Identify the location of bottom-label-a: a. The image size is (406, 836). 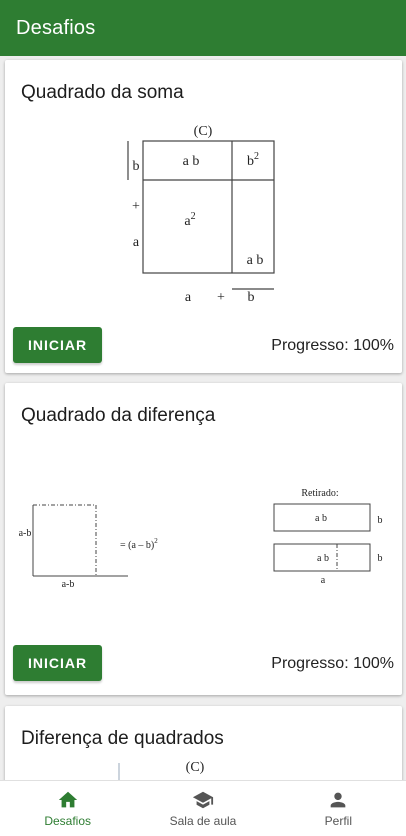
(188, 297).